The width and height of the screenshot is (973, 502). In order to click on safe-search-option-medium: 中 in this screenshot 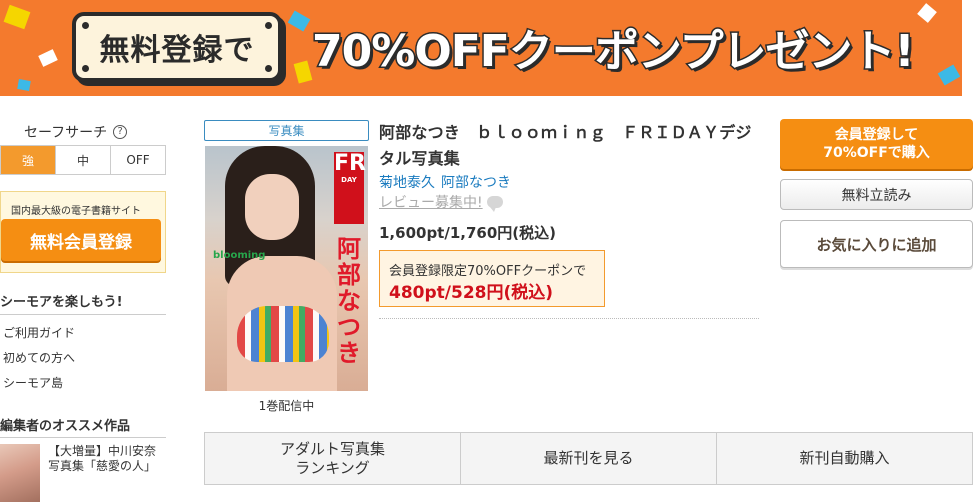, I will do `click(83, 160)`.